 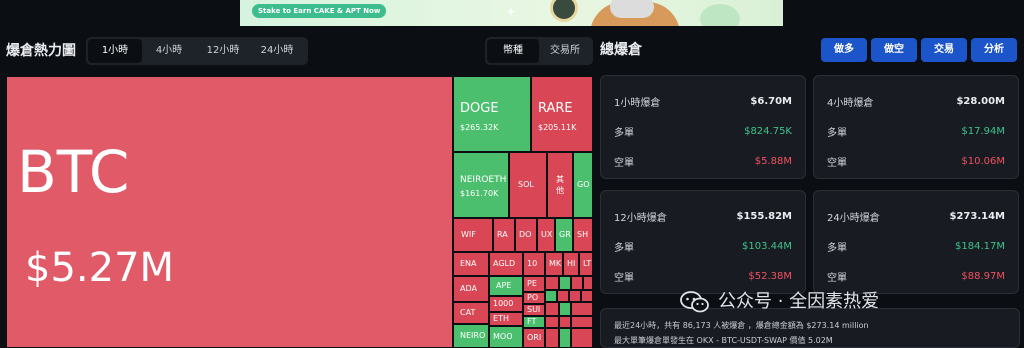 What do you see at coordinates (223, 51) in the screenshot?
I see `tab-12h: 12小時` at bounding box center [223, 51].